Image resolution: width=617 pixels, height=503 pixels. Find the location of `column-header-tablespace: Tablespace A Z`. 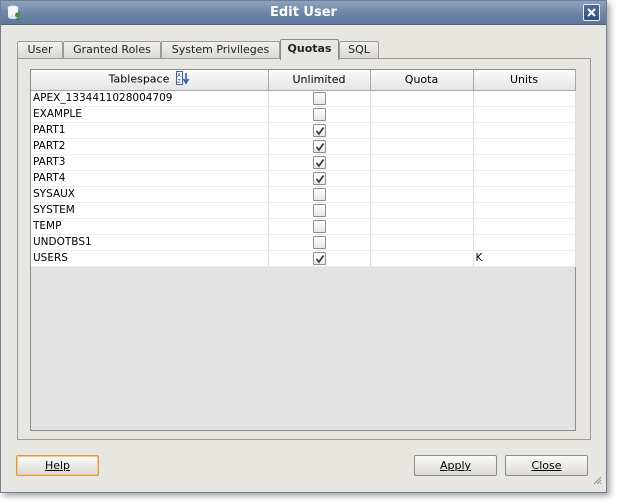

column-header-tablespace: Tablespace A Z is located at coordinates (150, 80).